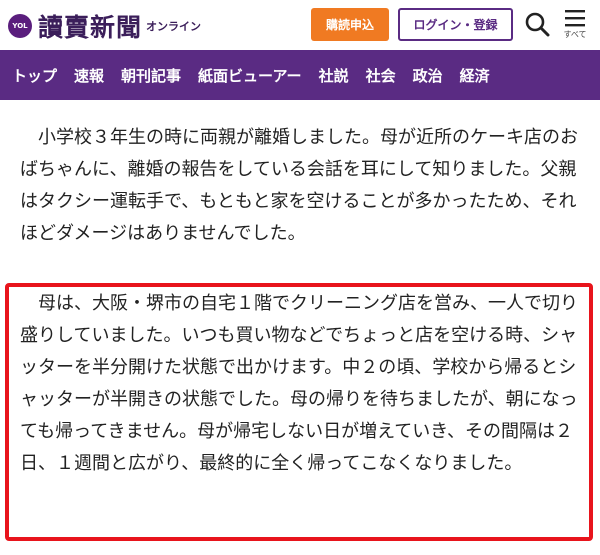 The image size is (600, 555). I want to click on nav-item-breaking: 速報, so click(89, 75).